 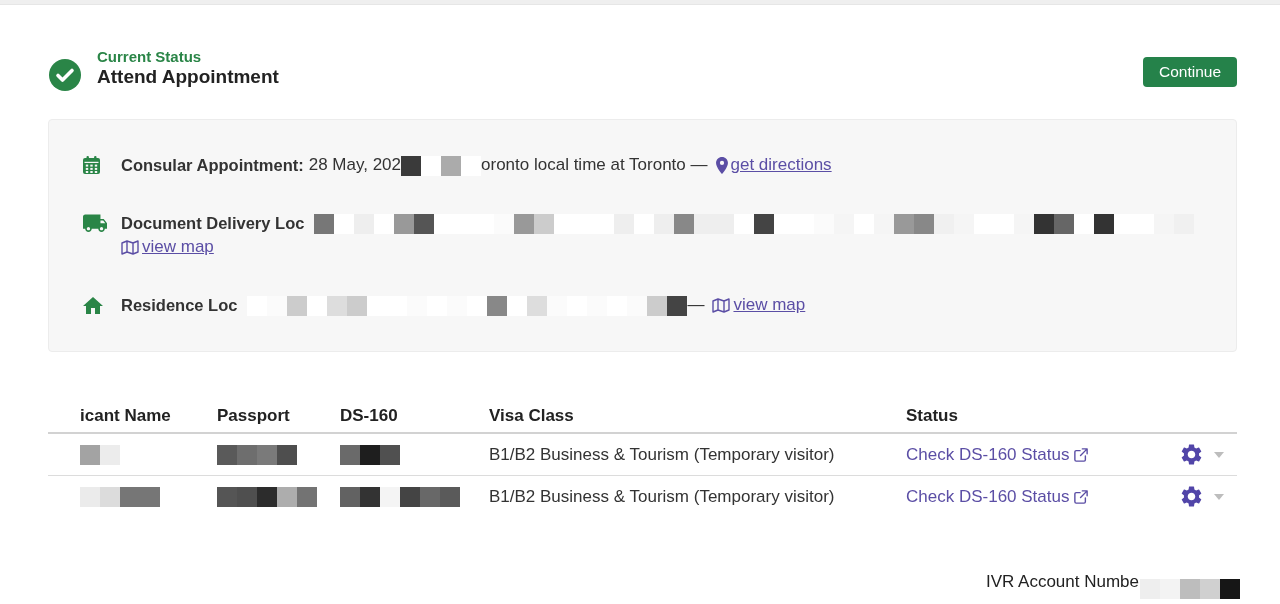 What do you see at coordinates (150, 57) in the screenshot?
I see `status-label: Current Status` at bounding box center [150, 57].